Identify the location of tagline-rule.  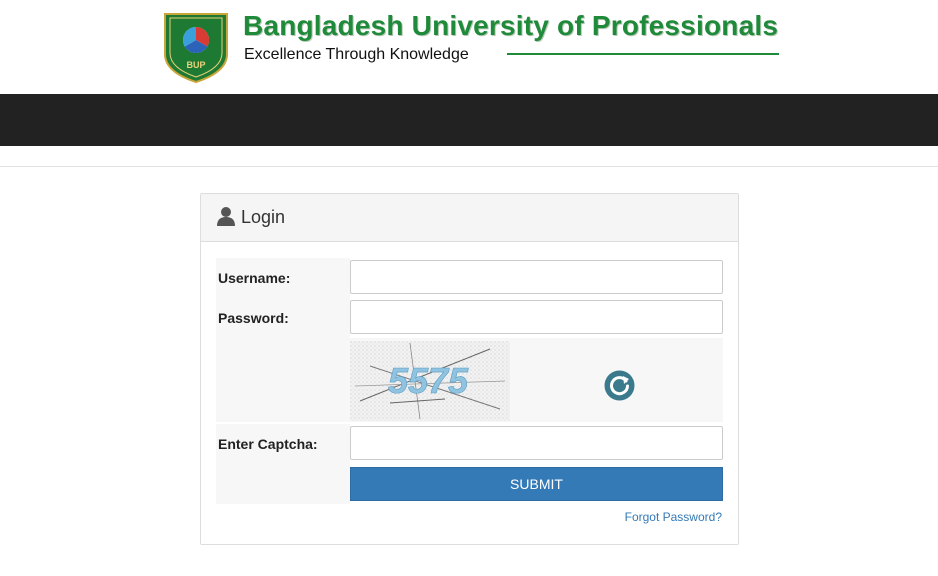
(643, 54).